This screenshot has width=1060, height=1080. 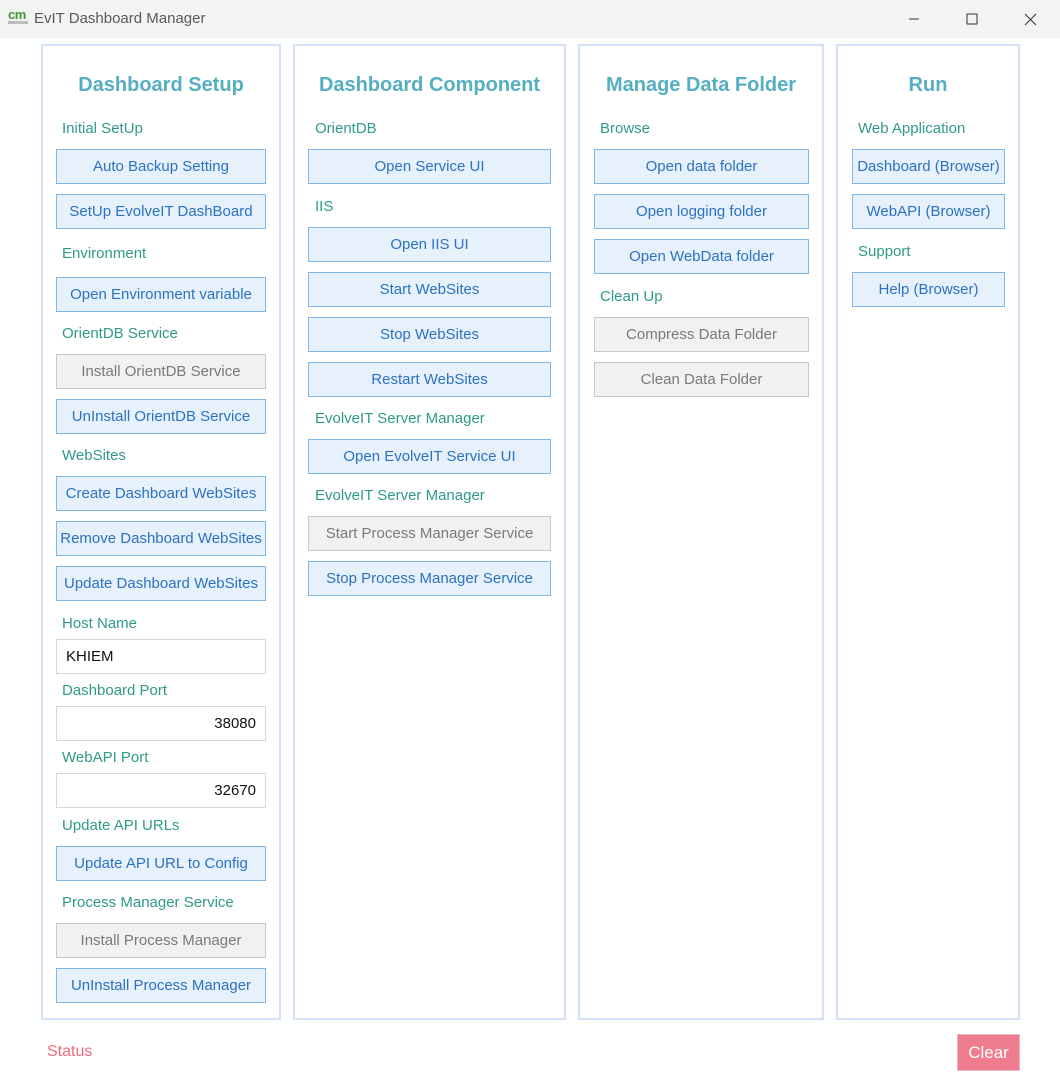 What do you see at coordinates (100, 623) in the screenshot?
I see `section-label-host-name: Host Name` at bounding box center [100, 623].